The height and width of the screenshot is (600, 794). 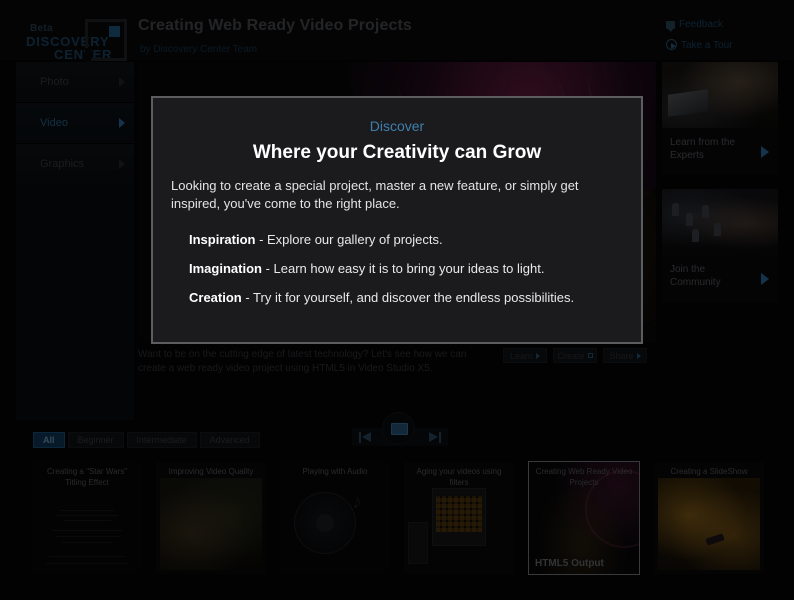 What do you see at coordinates (397, 152) in the screenshot?
I see `modal-title: Where your Creativity can Grow` at bounding box center [397, 152].